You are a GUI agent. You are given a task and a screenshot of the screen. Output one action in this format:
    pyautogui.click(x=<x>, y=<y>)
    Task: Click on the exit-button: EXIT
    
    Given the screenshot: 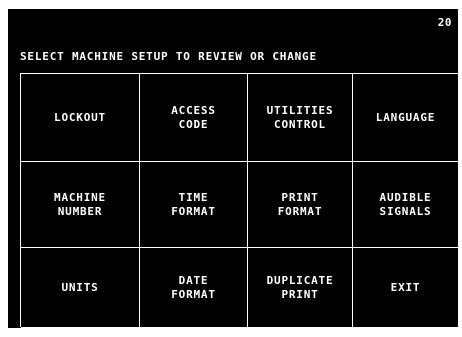 What is the action you would take?
    pyautogui.click(x=406, y=288)
    